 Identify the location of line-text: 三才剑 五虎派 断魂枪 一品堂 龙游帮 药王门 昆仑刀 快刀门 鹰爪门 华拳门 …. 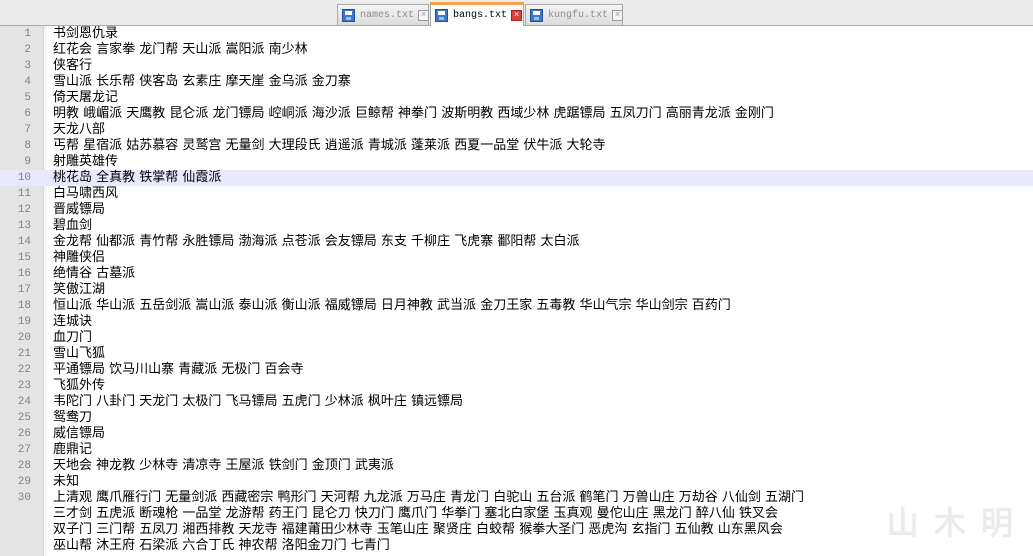
(415, 514).